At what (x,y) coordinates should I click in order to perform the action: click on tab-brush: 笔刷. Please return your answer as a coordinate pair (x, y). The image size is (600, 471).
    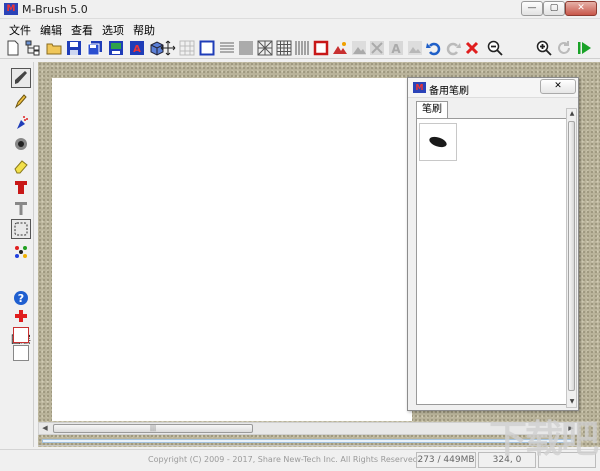
    Looking at the image, I should click on (432, 109).